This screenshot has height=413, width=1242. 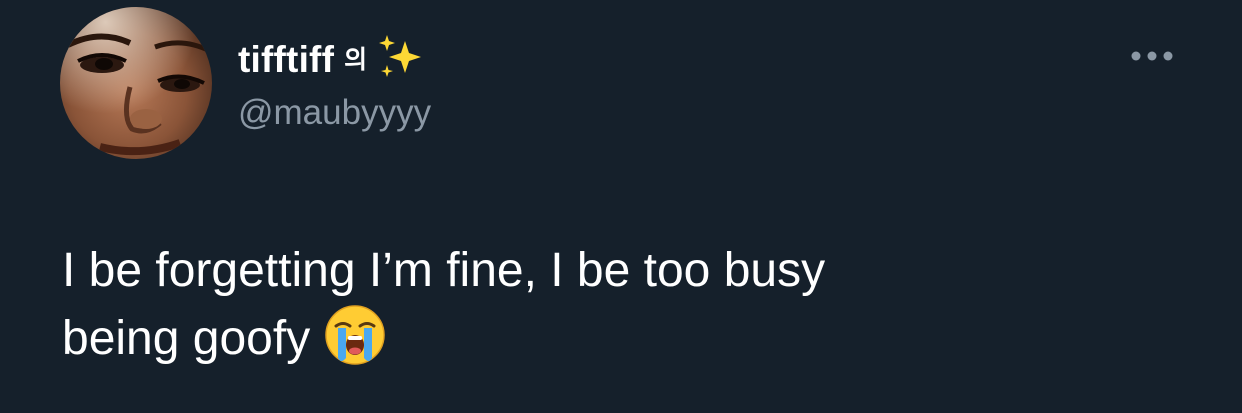 I want to click on author-name-character: 의, so click(x=356, y=59).